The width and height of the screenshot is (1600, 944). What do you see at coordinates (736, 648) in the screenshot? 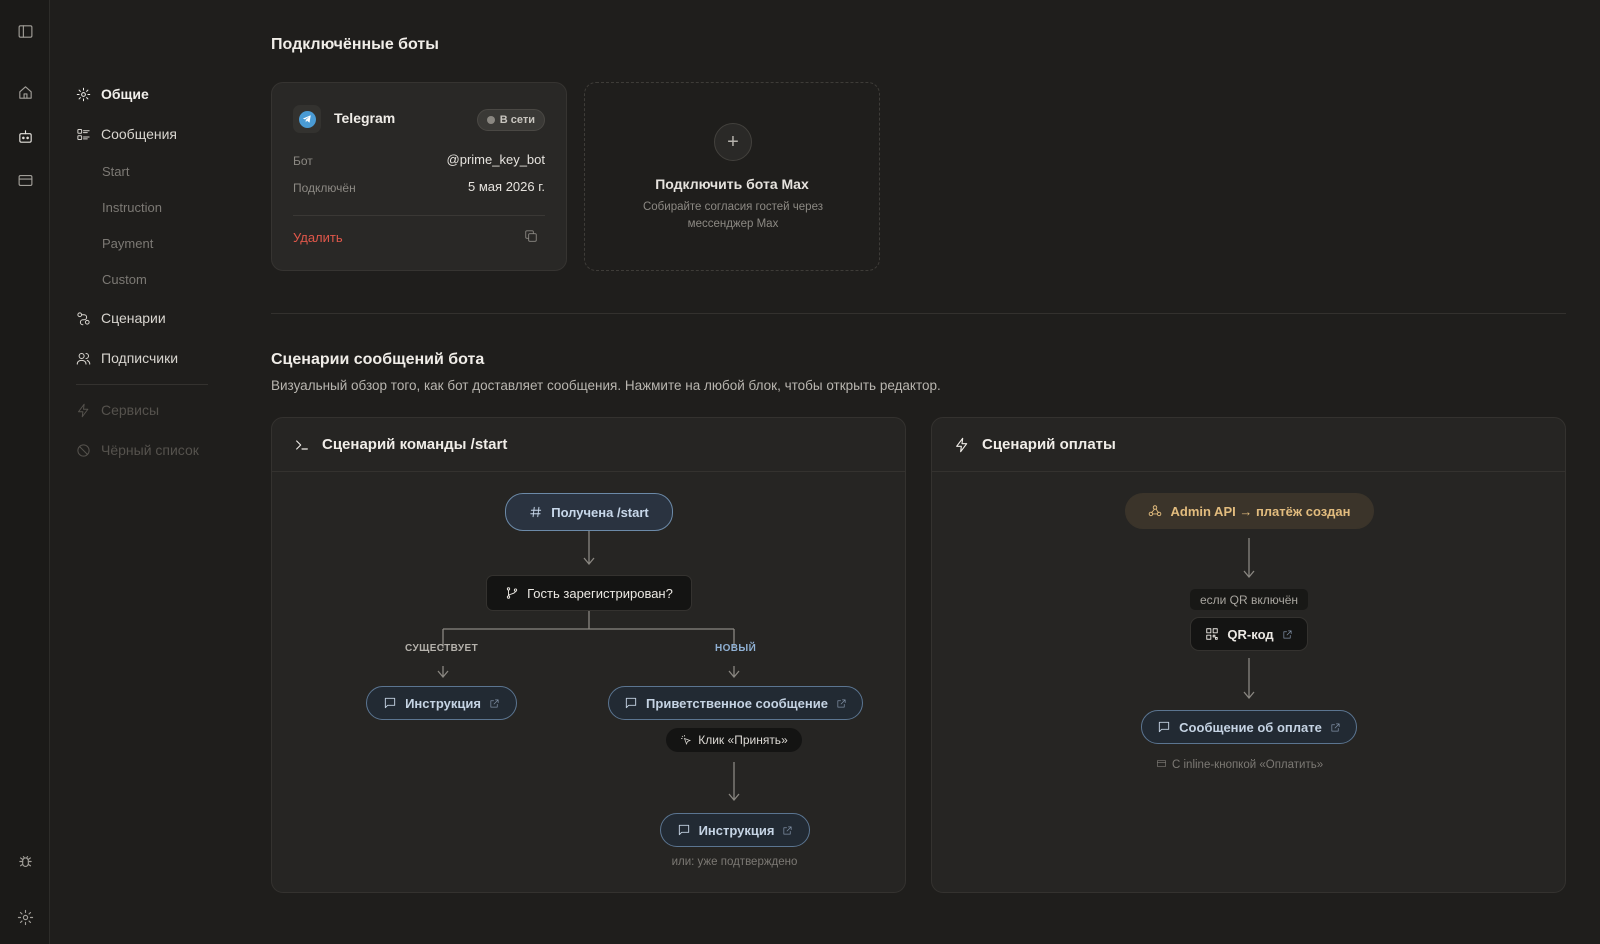
I see `branch-label-new: новый` at bounding box center [736, 648].